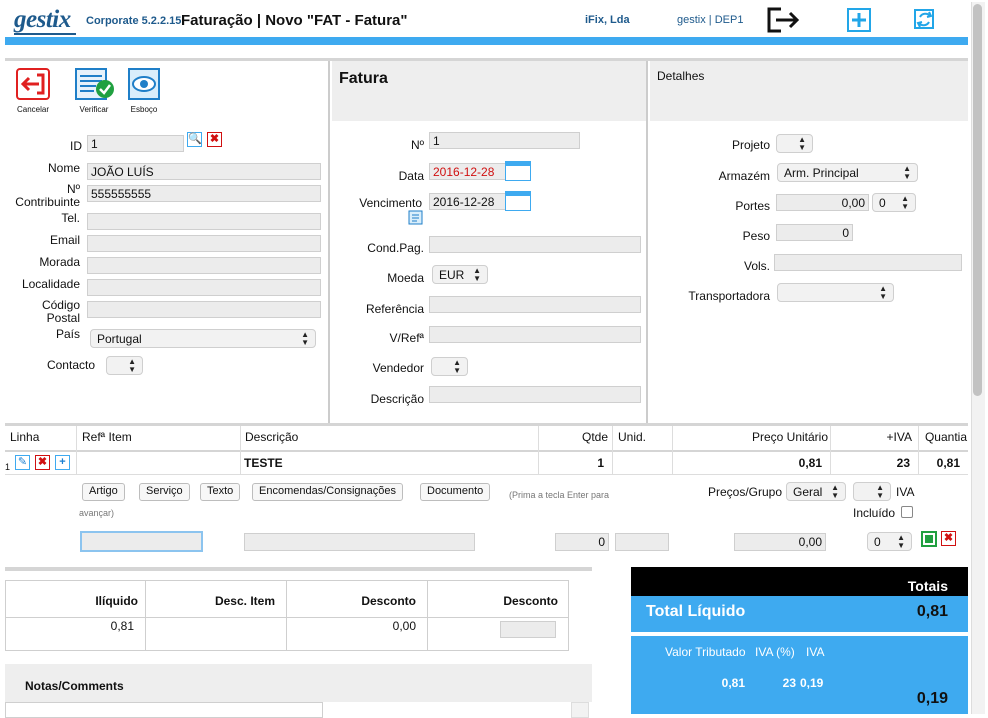 The image size is (988, 718). What do you see at coordinates (872, 491) in the screenshot?
I see `price-group-vat-select: ▲ ▼` at bounding box center [872, 491].